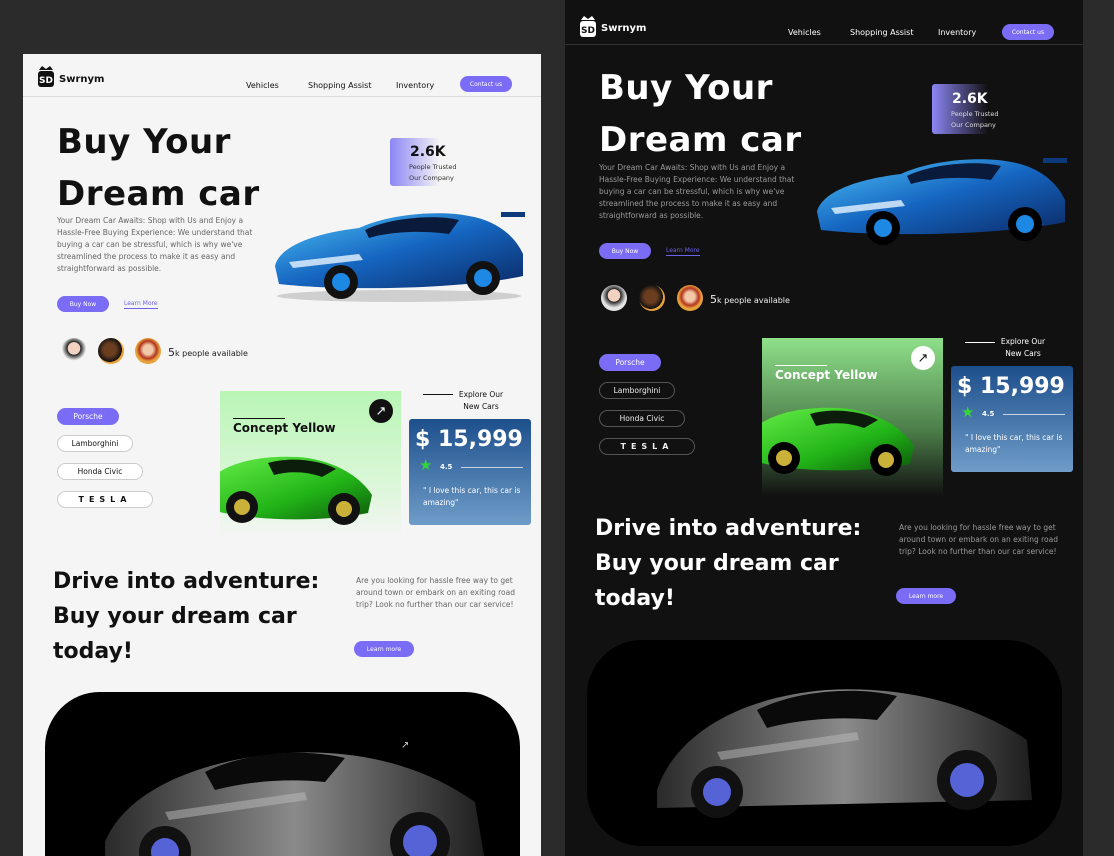 The width and height of the screenshot is (1114, 856). What do you see at coordinates (844, 753) in the screenshot?
I see `dark-supercar-image` at bounding box center [844, 753].